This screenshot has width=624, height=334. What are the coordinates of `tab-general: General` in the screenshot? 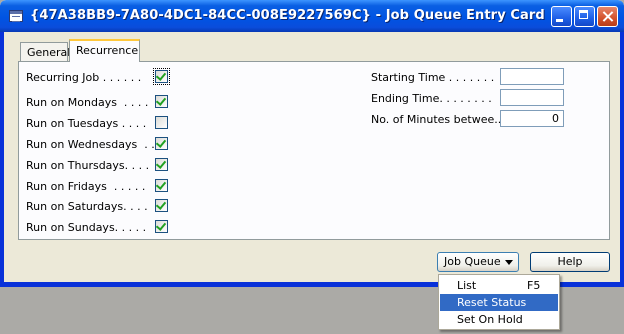 It's located at (45, 52).